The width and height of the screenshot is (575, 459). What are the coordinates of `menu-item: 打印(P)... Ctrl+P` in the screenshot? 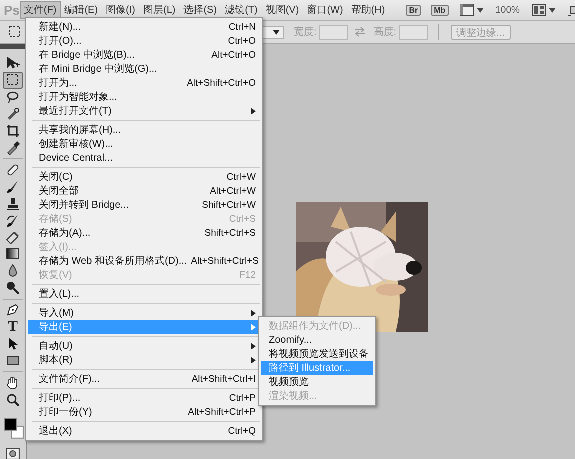 It's located at (144, 398).